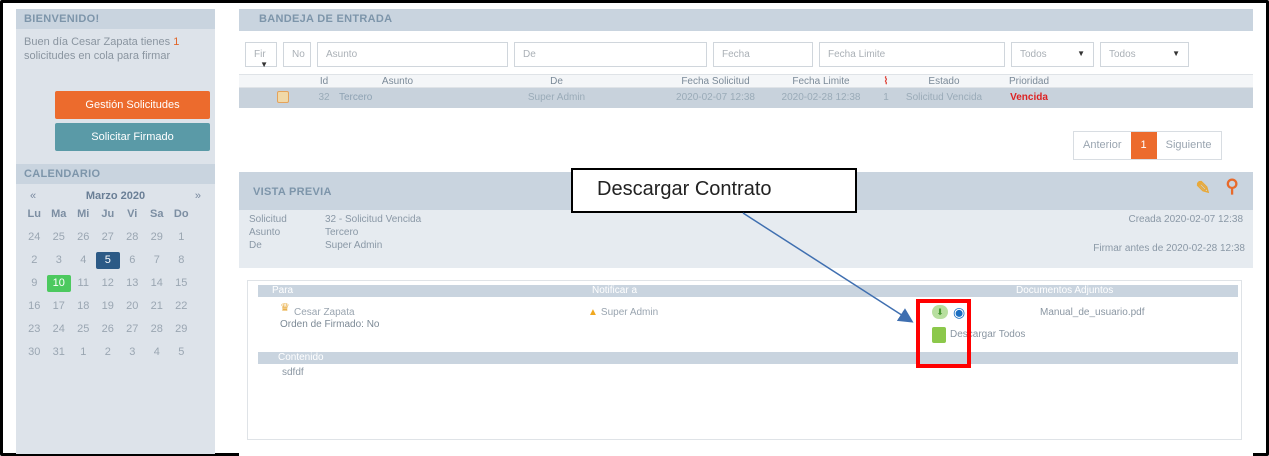 The image size is (1269, 456). Describe the element at coordinates (828, 267) in the screenshot. I see `callout-arrow` at that location.